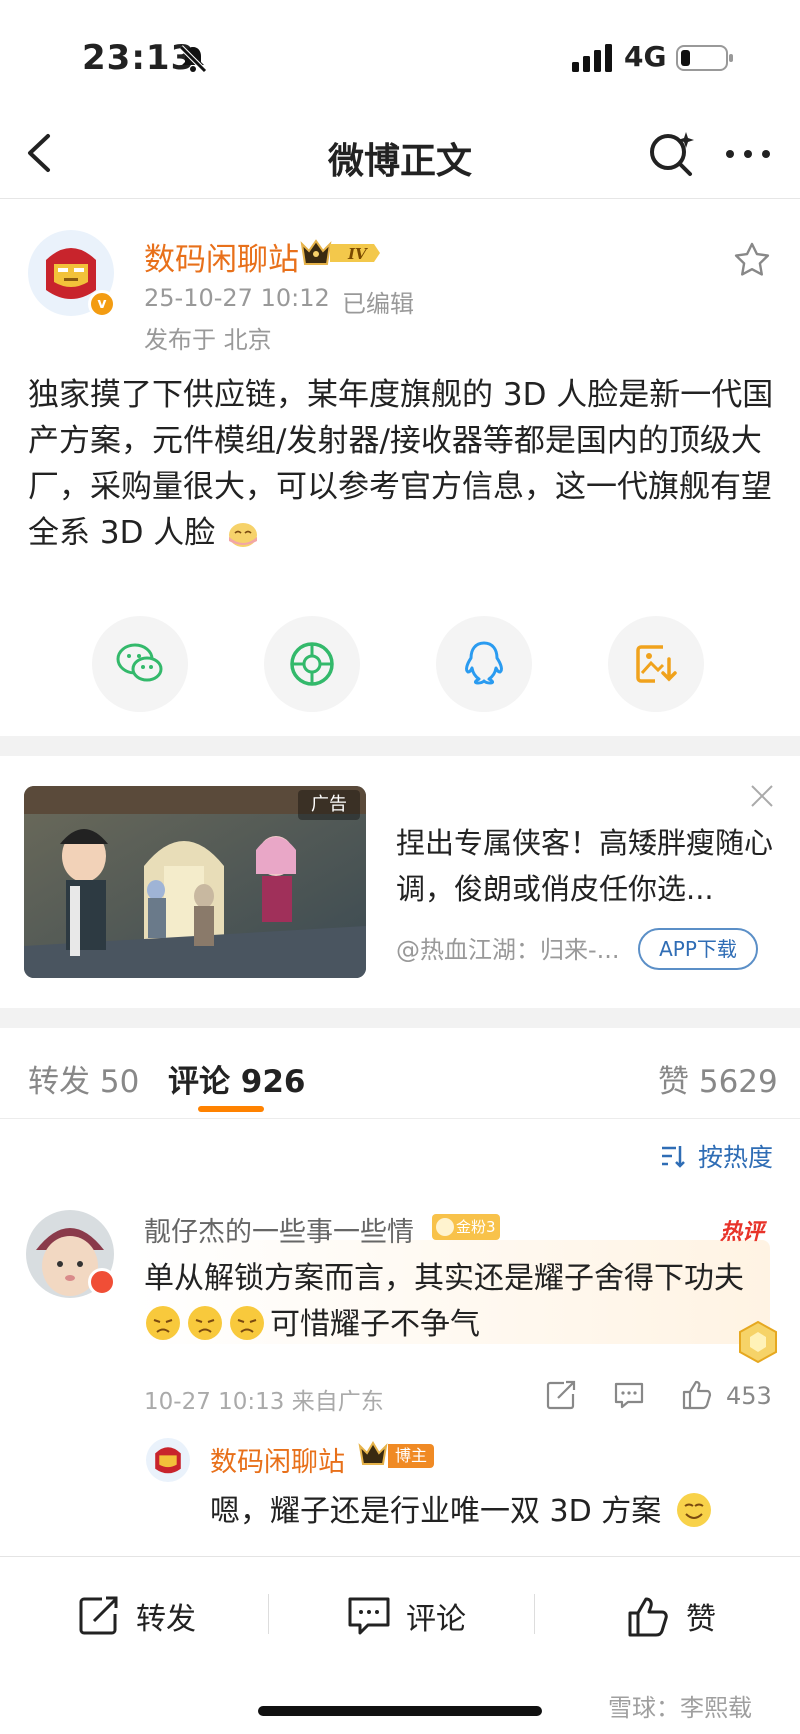  Describe the element at coordinates (444, 1278) in the screenshot. I see `comment-line-1: 单从解锁方案而言，其实还是耀子舍得下功夫` at that location.